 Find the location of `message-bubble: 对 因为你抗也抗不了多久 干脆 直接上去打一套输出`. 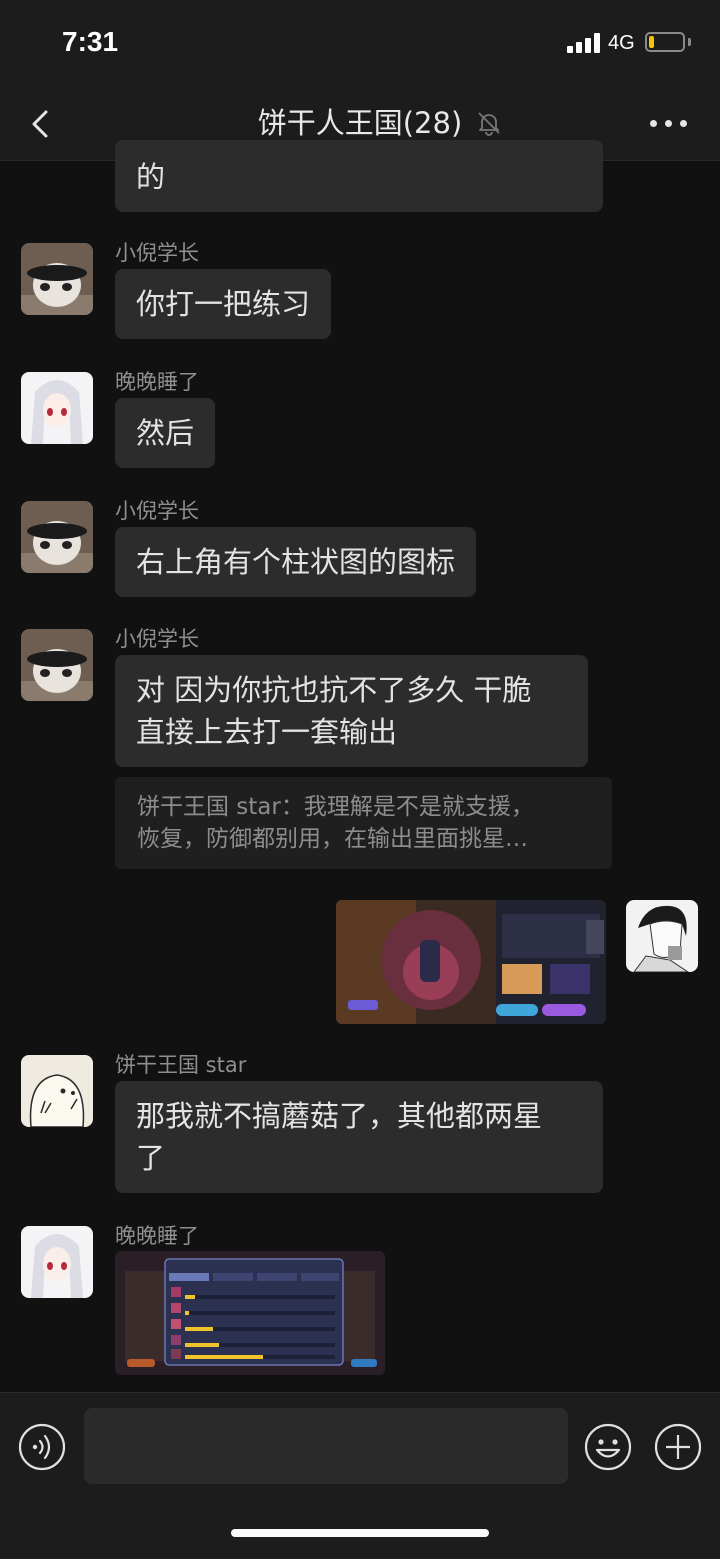

message-bubble: 对 因为你抗也抗不了多久 干脆 直接上去打一套输出 is located at coordinates (351, 711).